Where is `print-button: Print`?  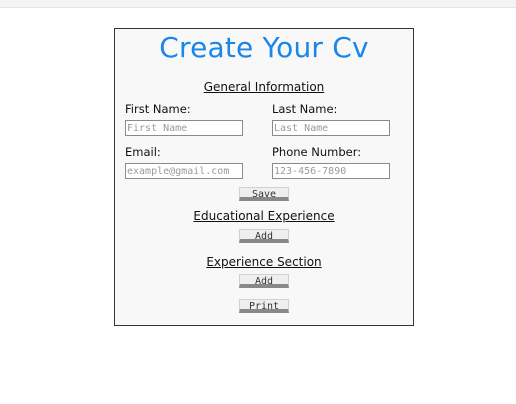 print-button: Print is located at coordinates (264, 306).